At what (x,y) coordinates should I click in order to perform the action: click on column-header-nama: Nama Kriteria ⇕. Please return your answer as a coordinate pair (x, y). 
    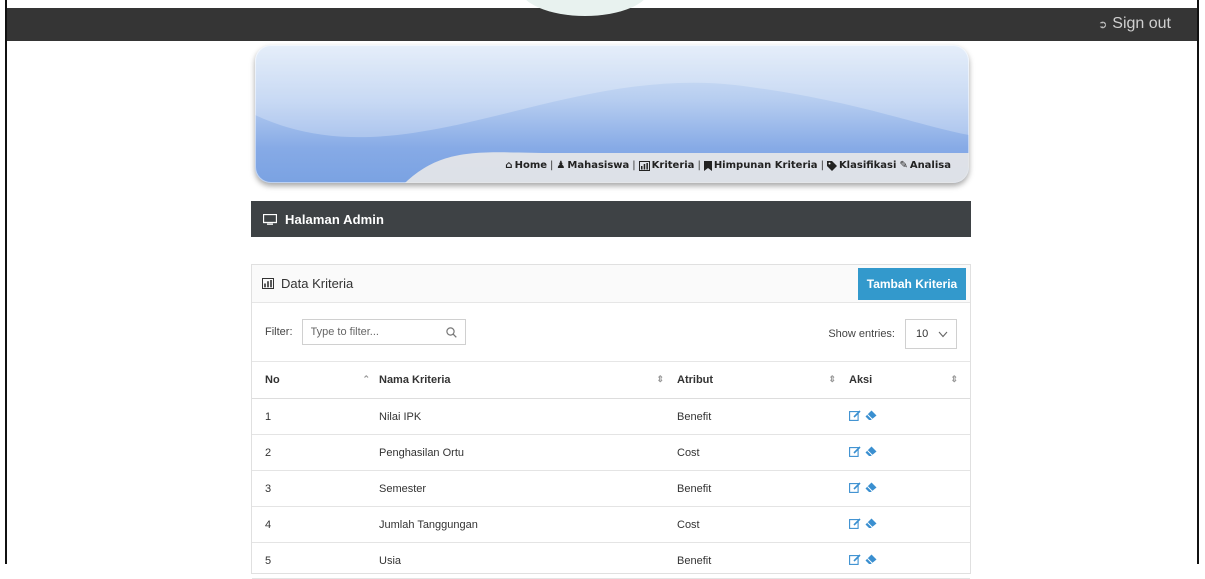
    Looking at the image, I should click on (527, 380).